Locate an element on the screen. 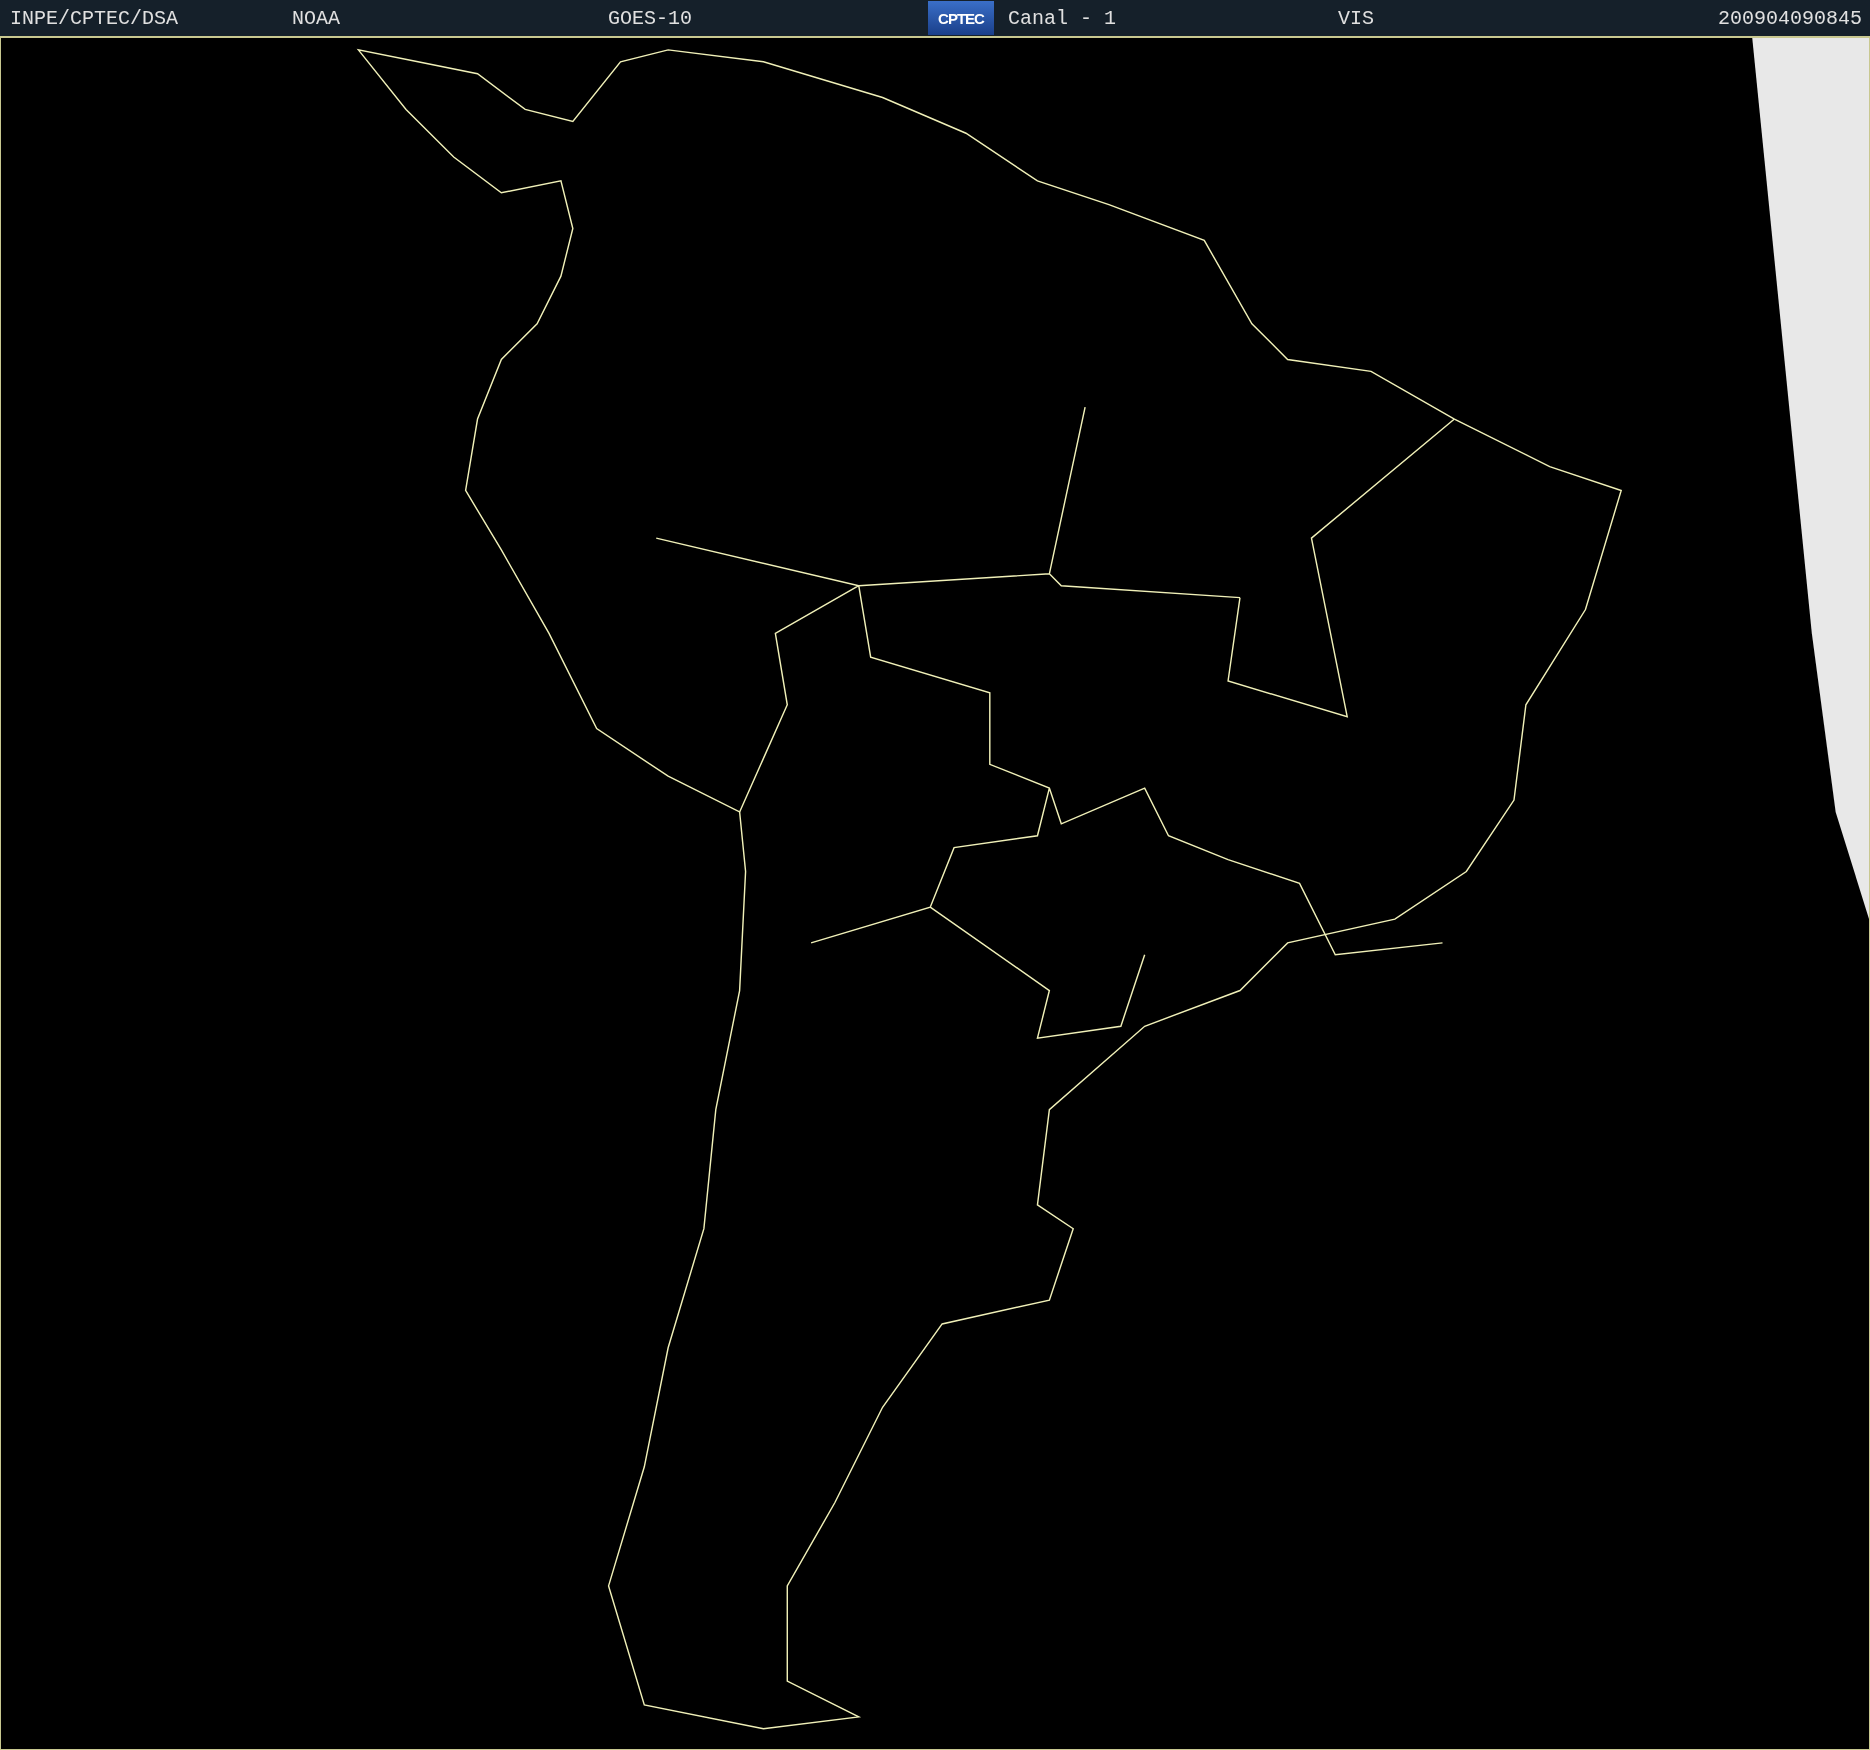 This screenshot has width=1870, height=1750. satellite-label: GOES-10 is located at coordinates (650, 18).